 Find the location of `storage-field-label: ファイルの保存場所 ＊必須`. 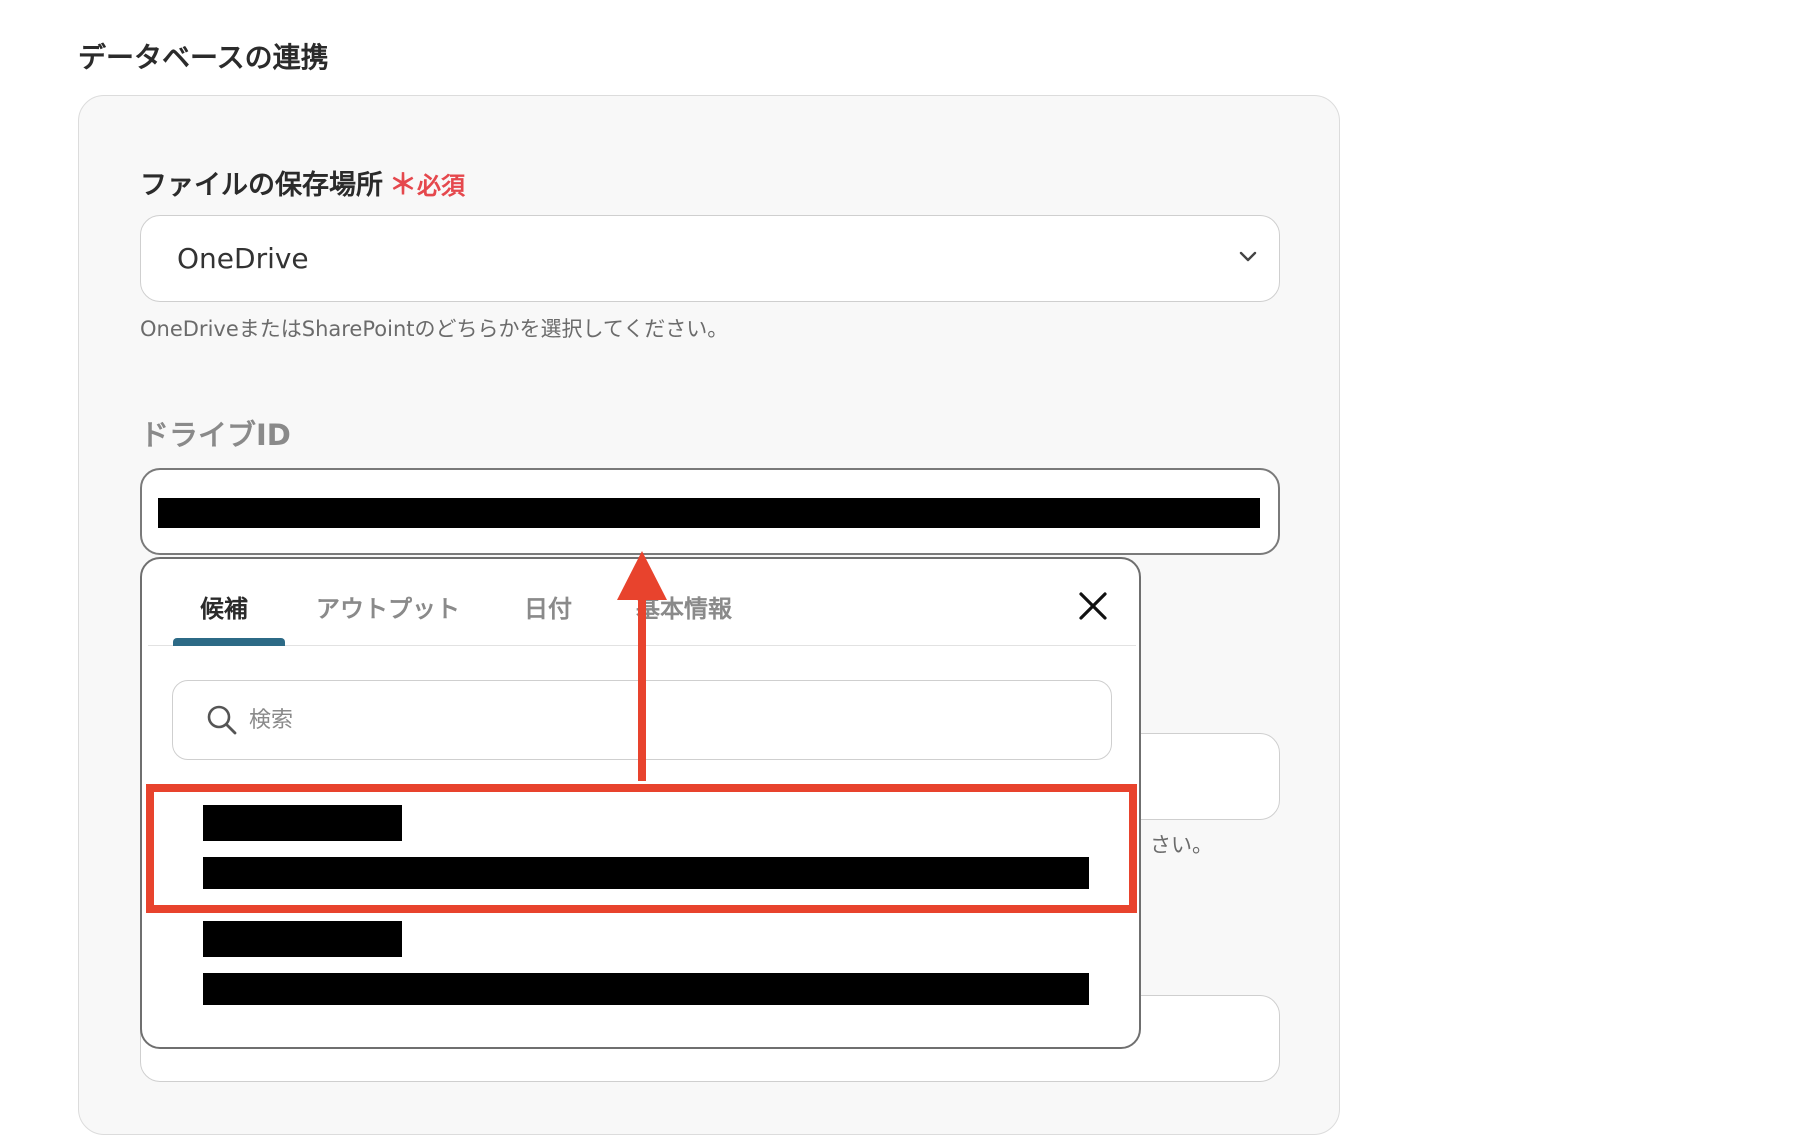

storage-field-label: ファイルの保存場所 ＊必須 is located at coordinates (302, 183).